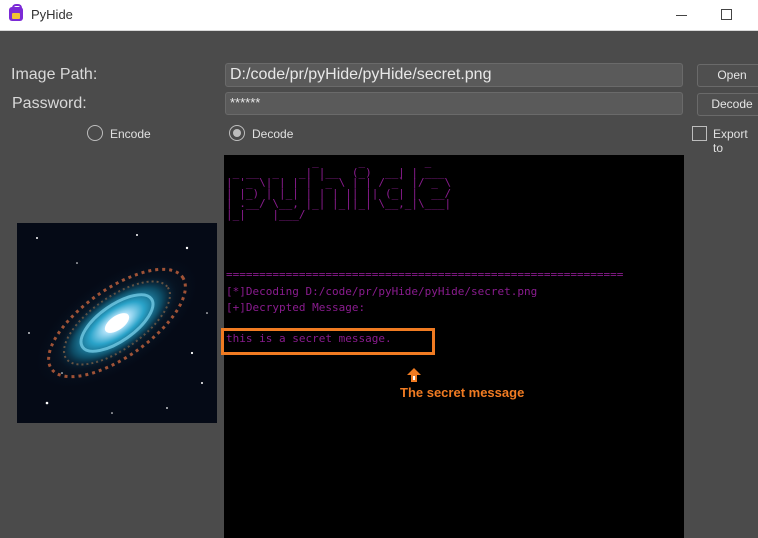 Image resolution: width=758 pixels, height=538 pixels. I want to click on image-preview, so click(117, 323).